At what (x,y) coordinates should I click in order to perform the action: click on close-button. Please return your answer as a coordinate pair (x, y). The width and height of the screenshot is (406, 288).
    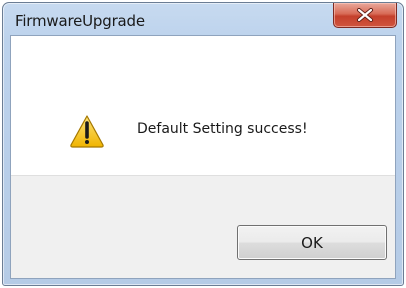
    Looking at the image, I should click on (365, 15).